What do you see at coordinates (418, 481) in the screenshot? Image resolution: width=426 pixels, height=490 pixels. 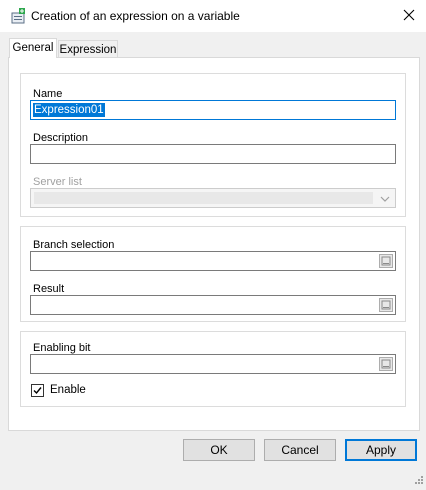 I see `resize-grip-icon` at bounding box center [418, 481].